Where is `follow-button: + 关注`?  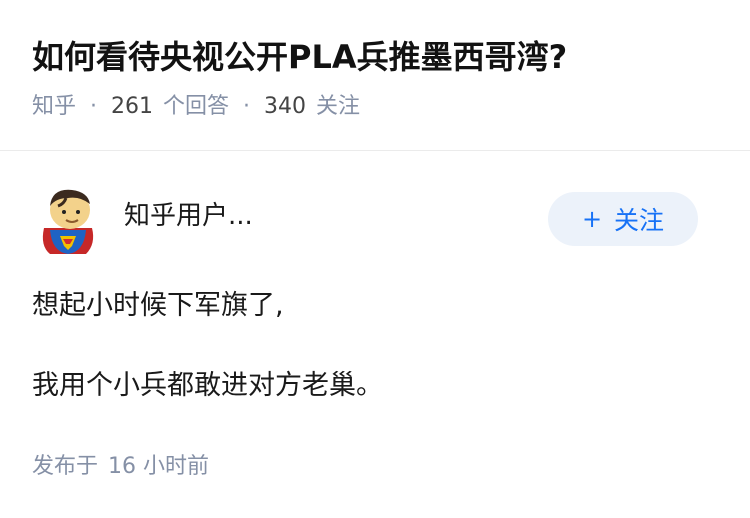
follow-button: + 关注 is located at coordinates (623, 219).